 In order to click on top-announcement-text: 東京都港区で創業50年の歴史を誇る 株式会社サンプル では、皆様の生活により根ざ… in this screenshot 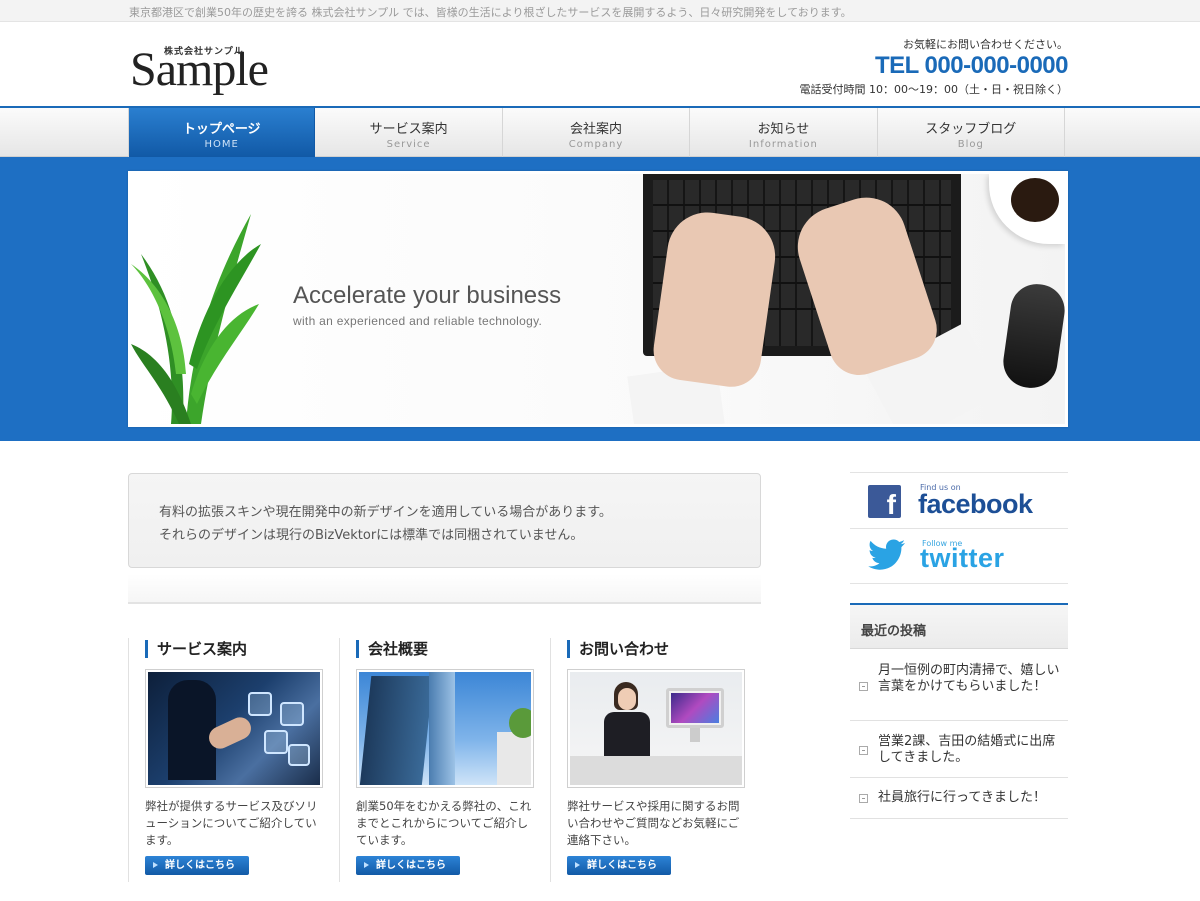, I will do `click(490, 12)`.